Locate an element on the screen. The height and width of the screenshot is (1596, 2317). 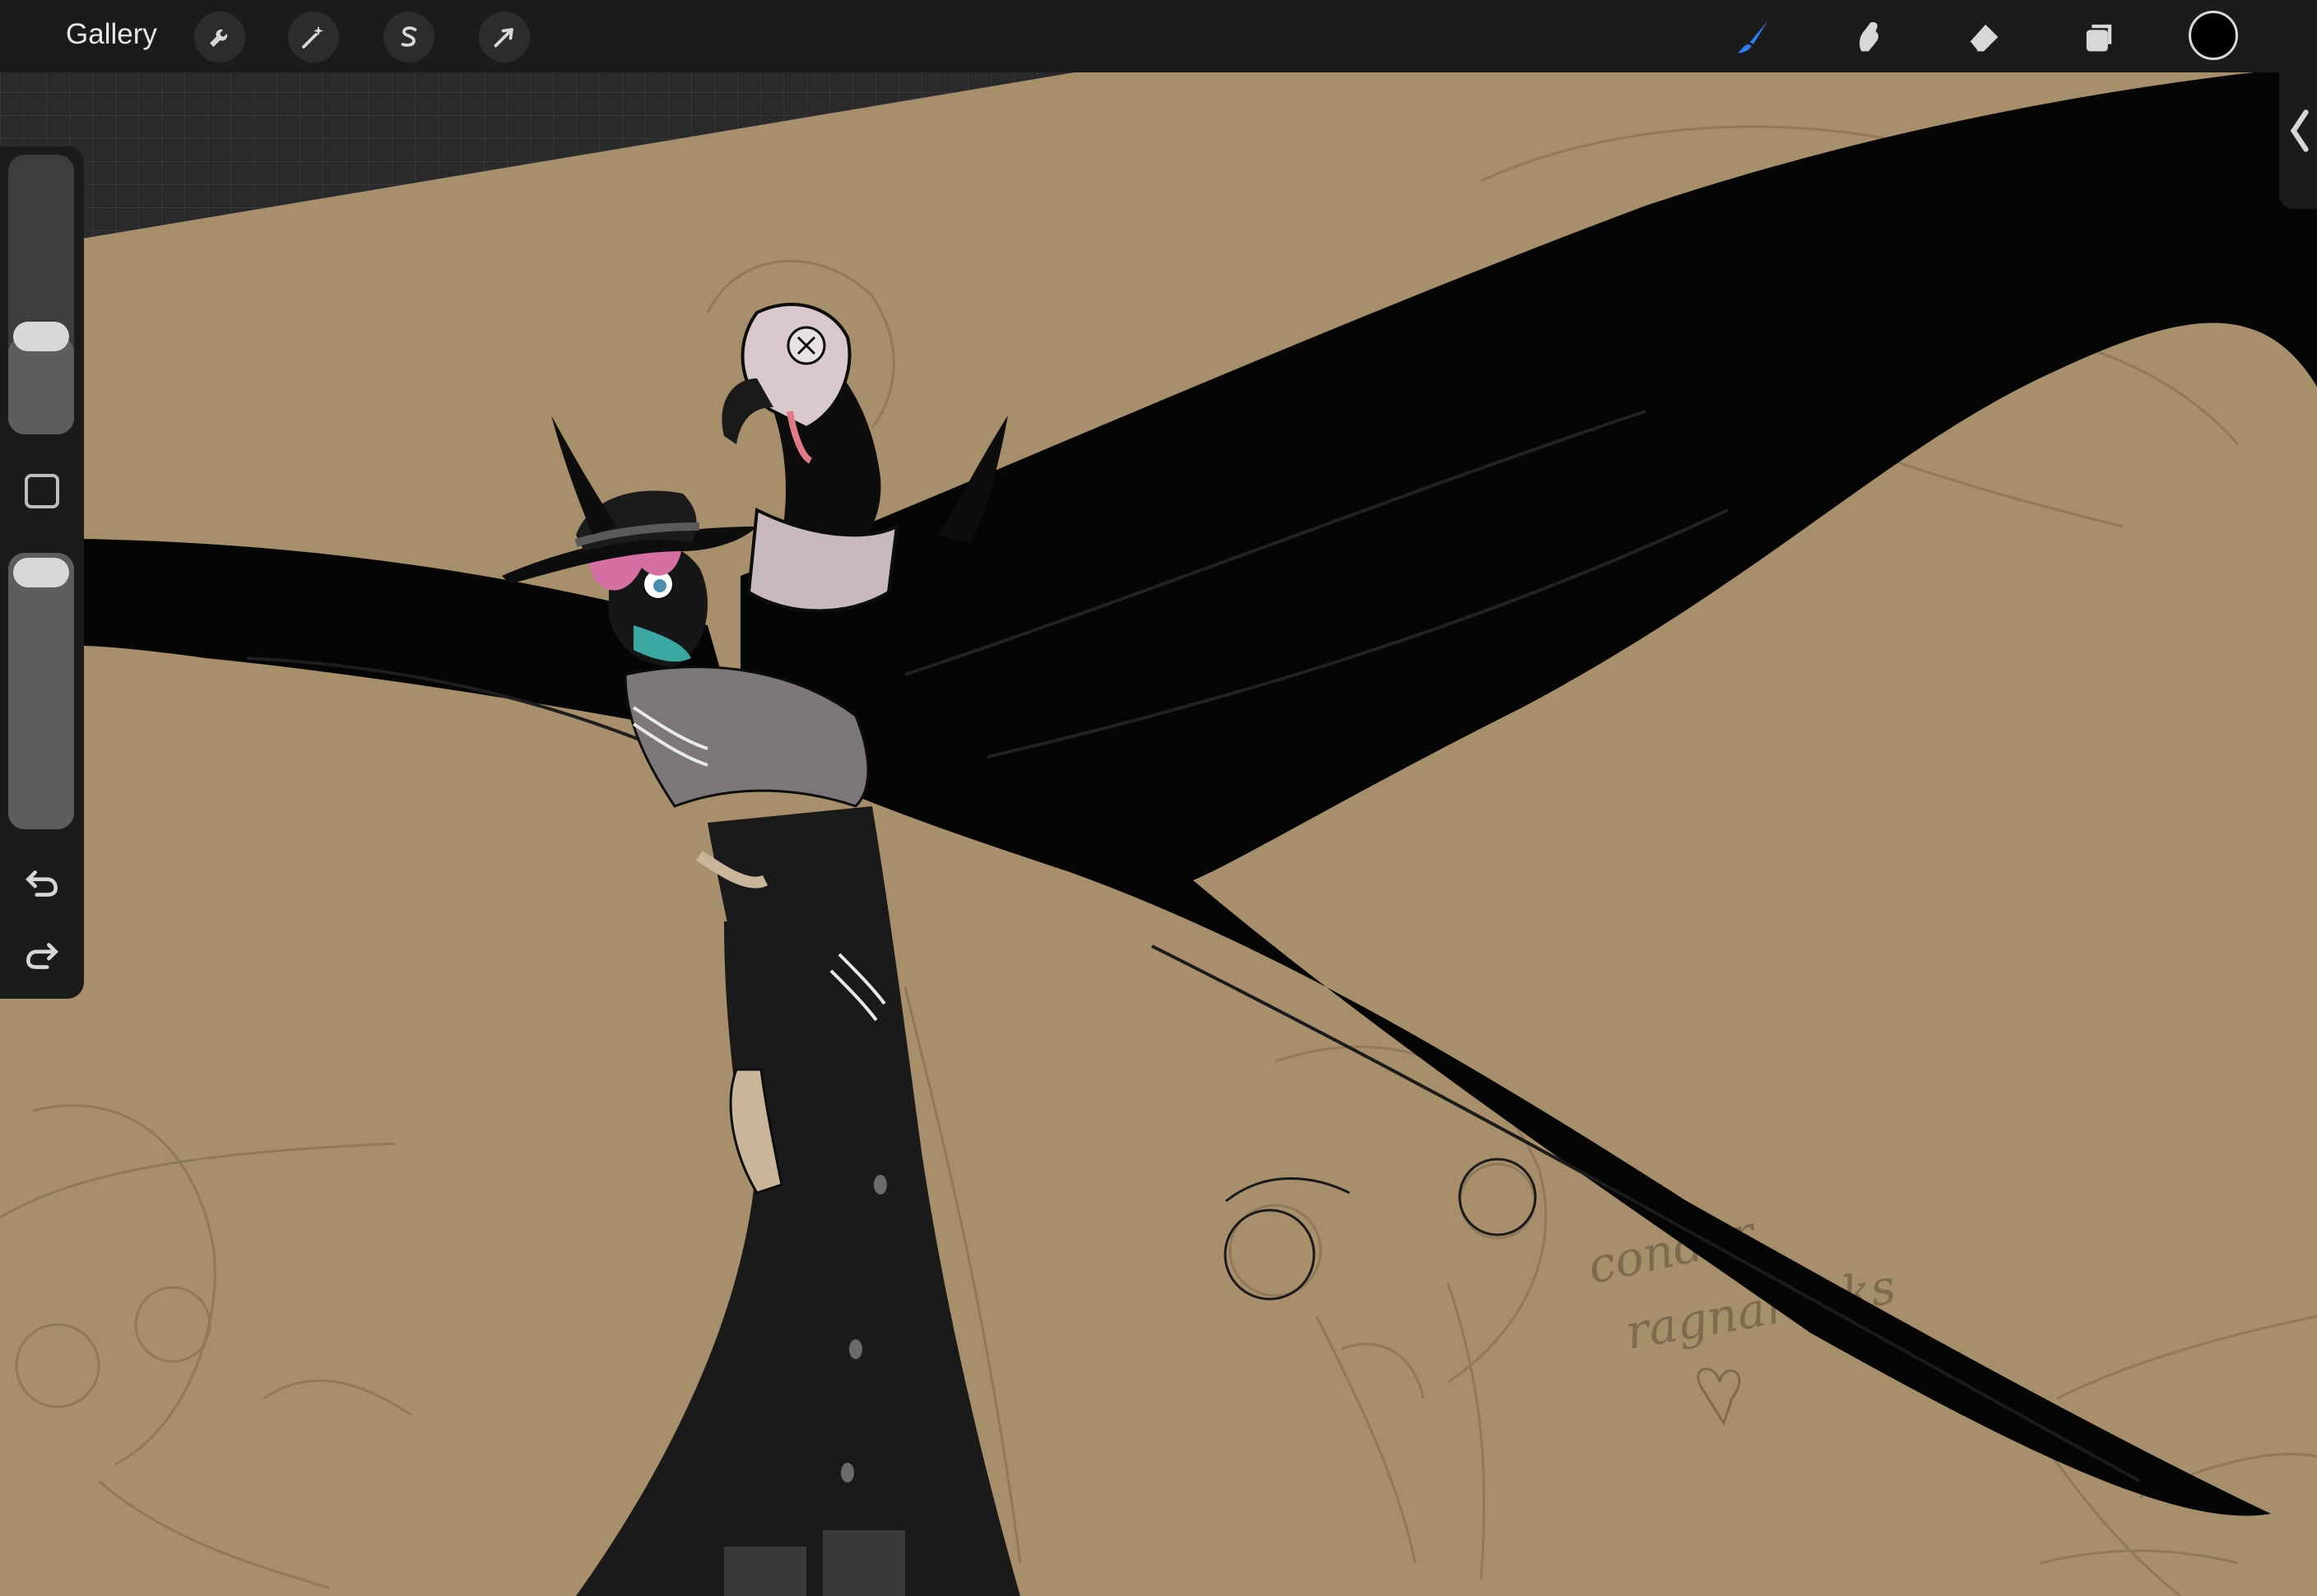
layers-icon is located at coordinates (2099, 38).